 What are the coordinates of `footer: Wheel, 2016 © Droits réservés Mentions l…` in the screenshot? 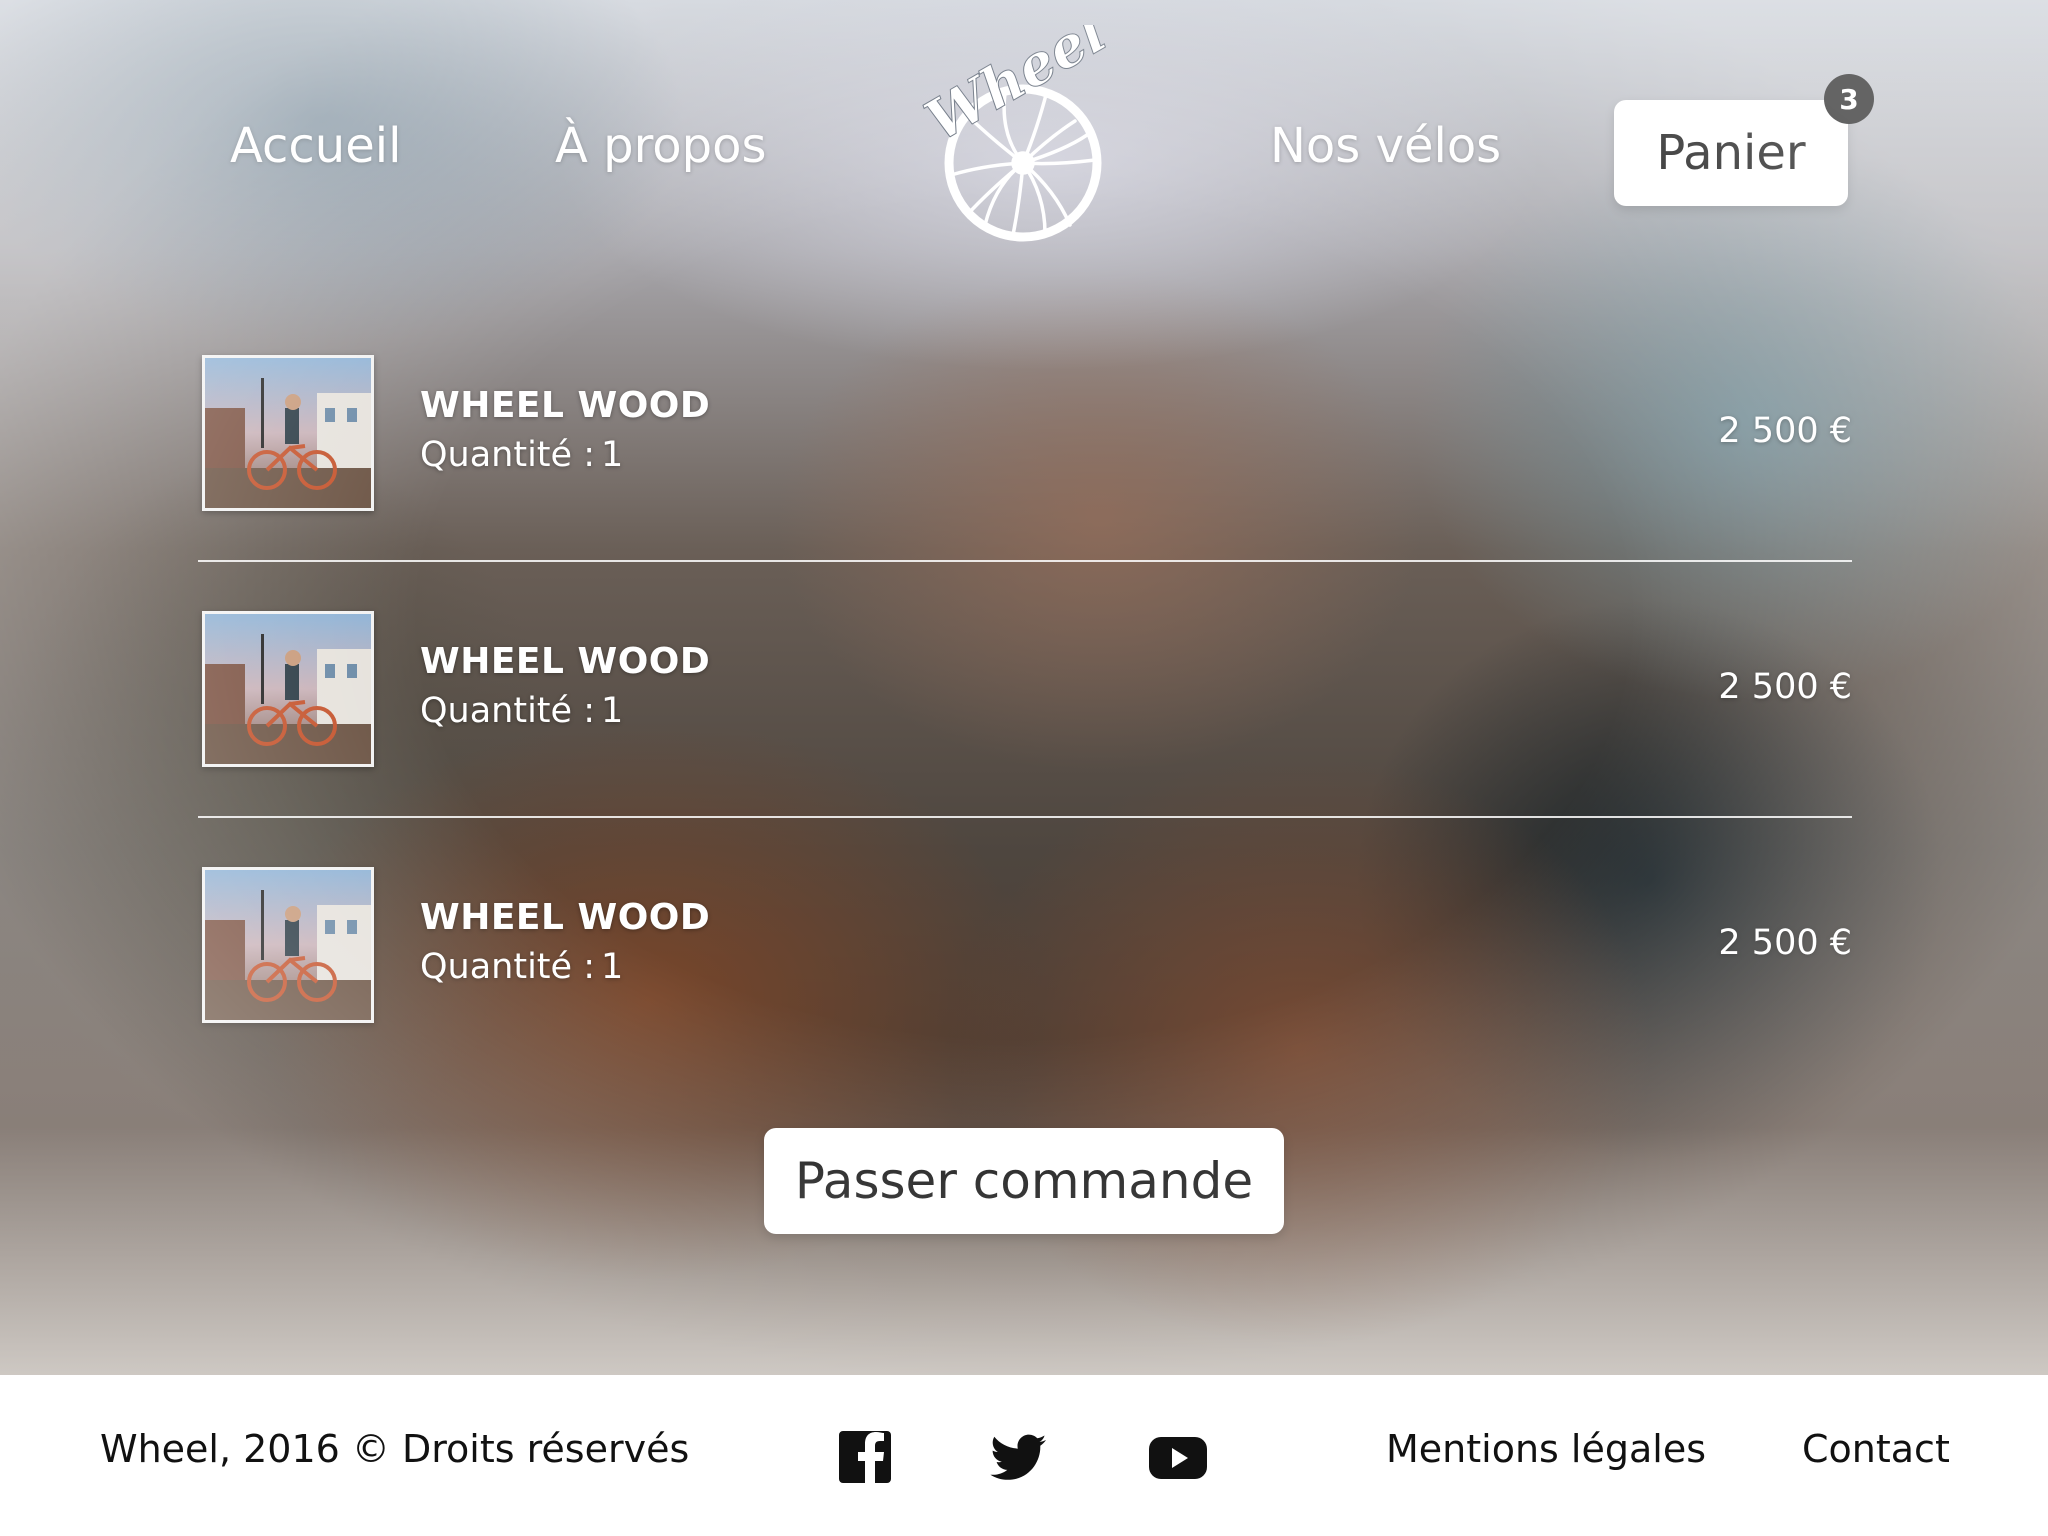 It's located at (1024, 1455).